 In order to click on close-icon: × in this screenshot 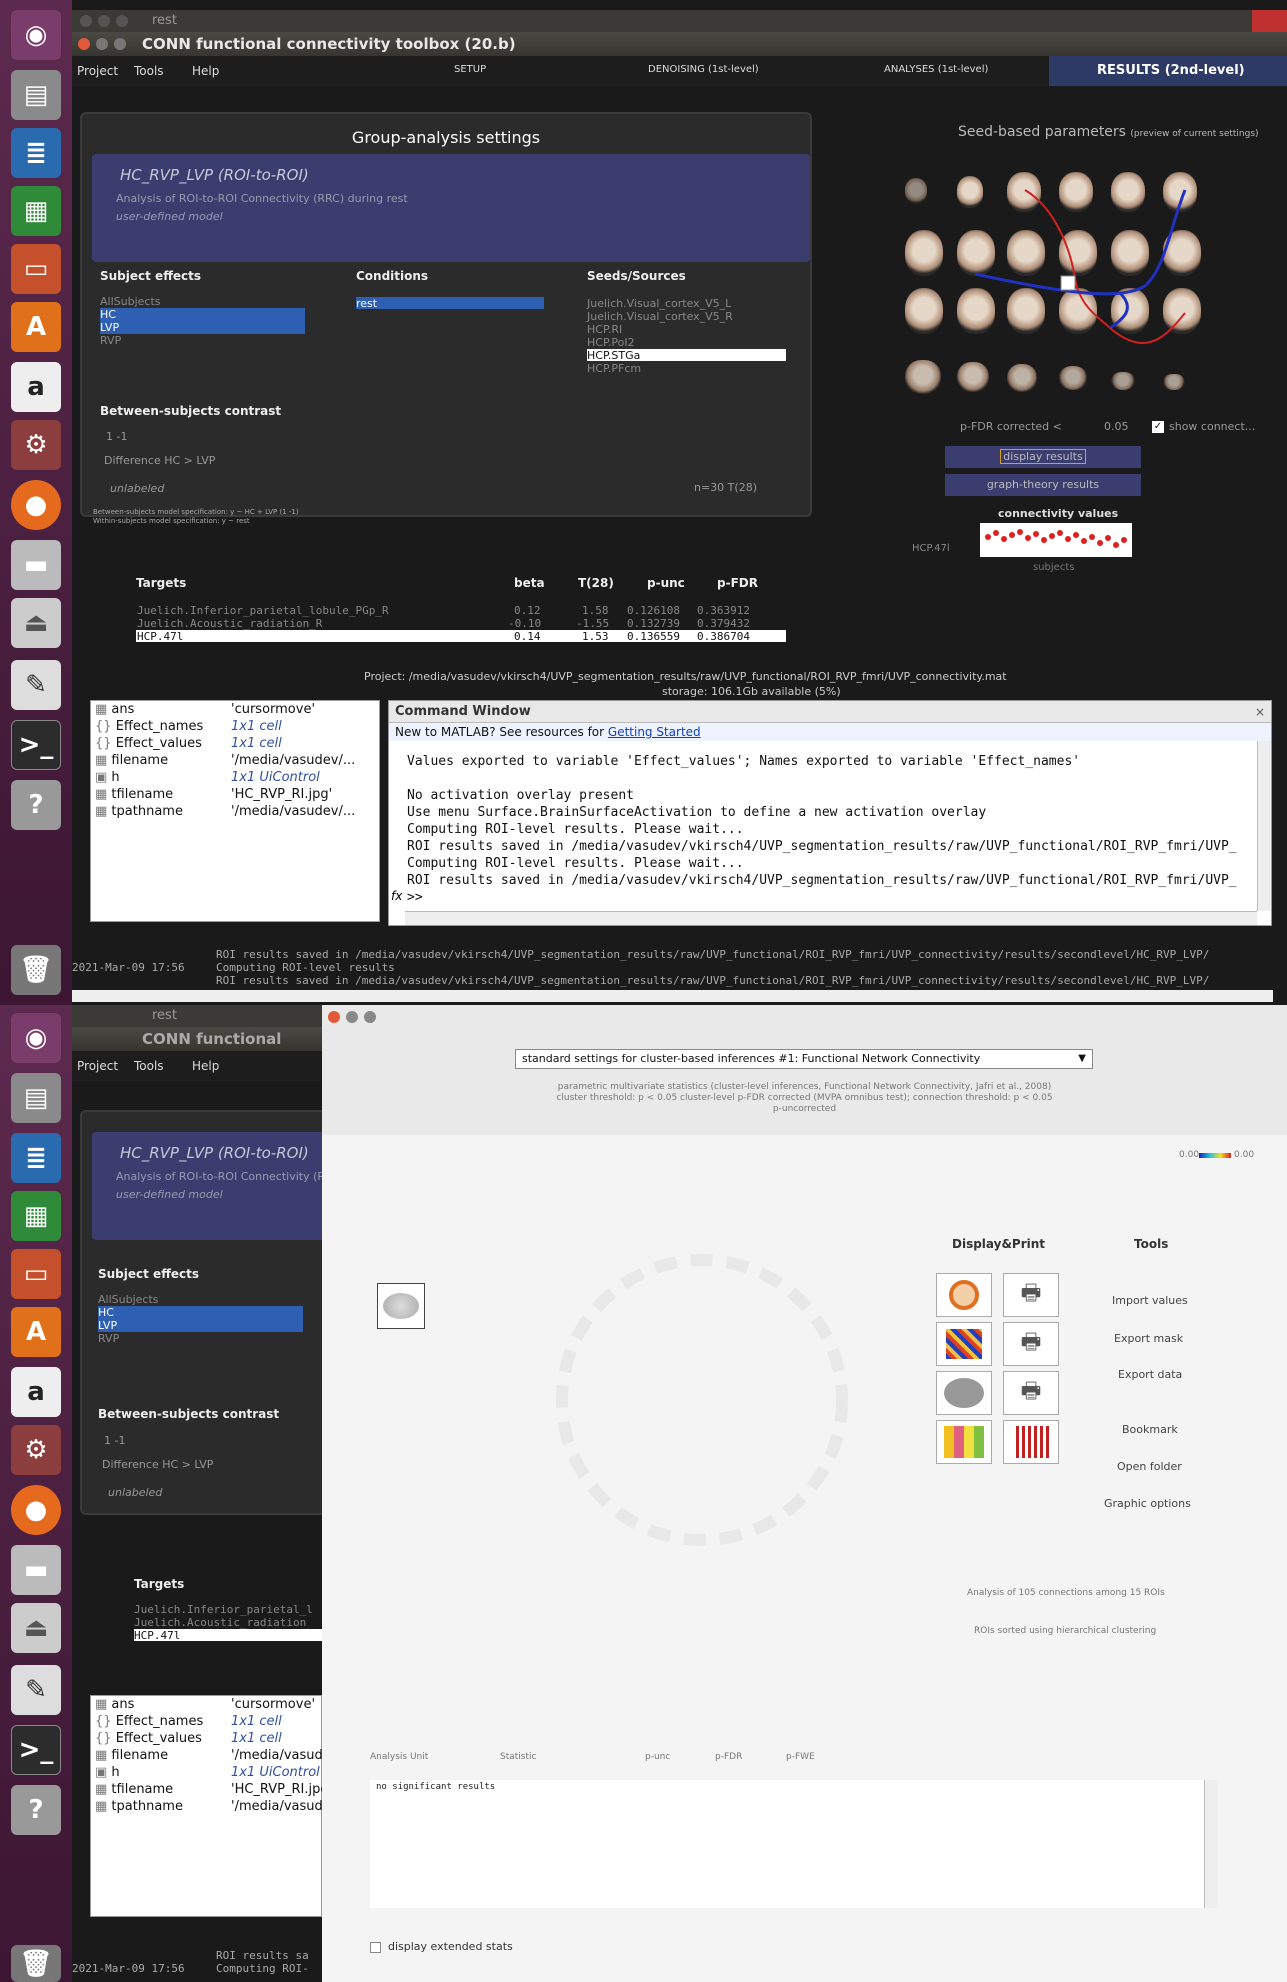, I will do `click(1260, 712)`.